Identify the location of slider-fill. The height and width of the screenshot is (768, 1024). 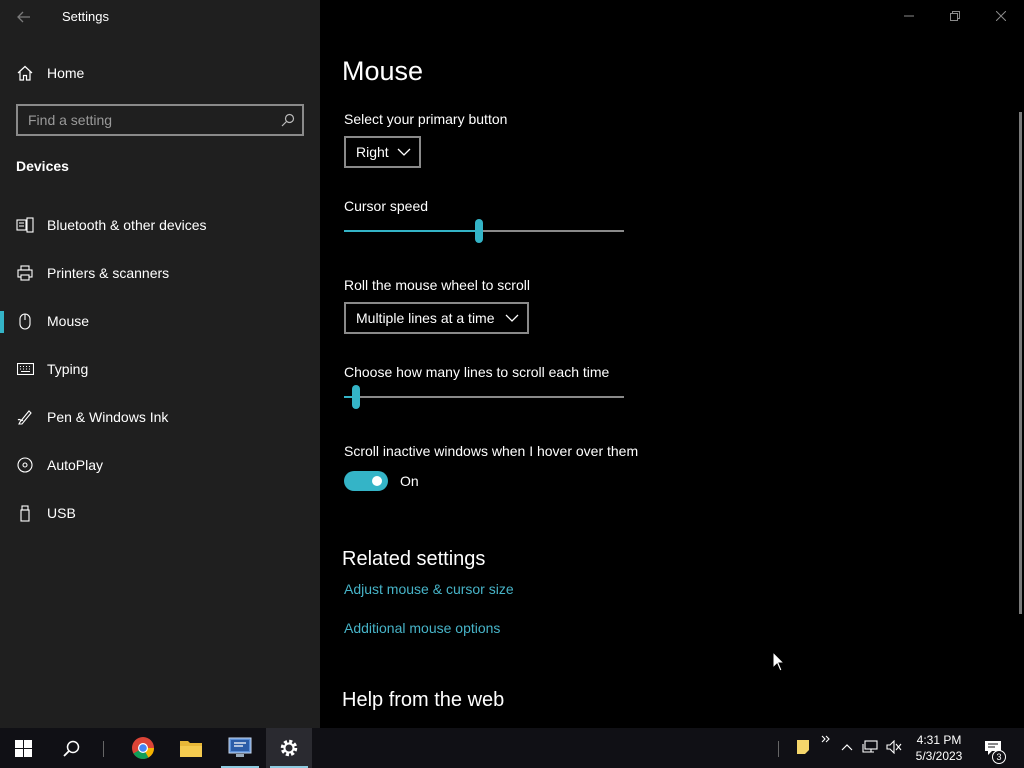
(411, 231).